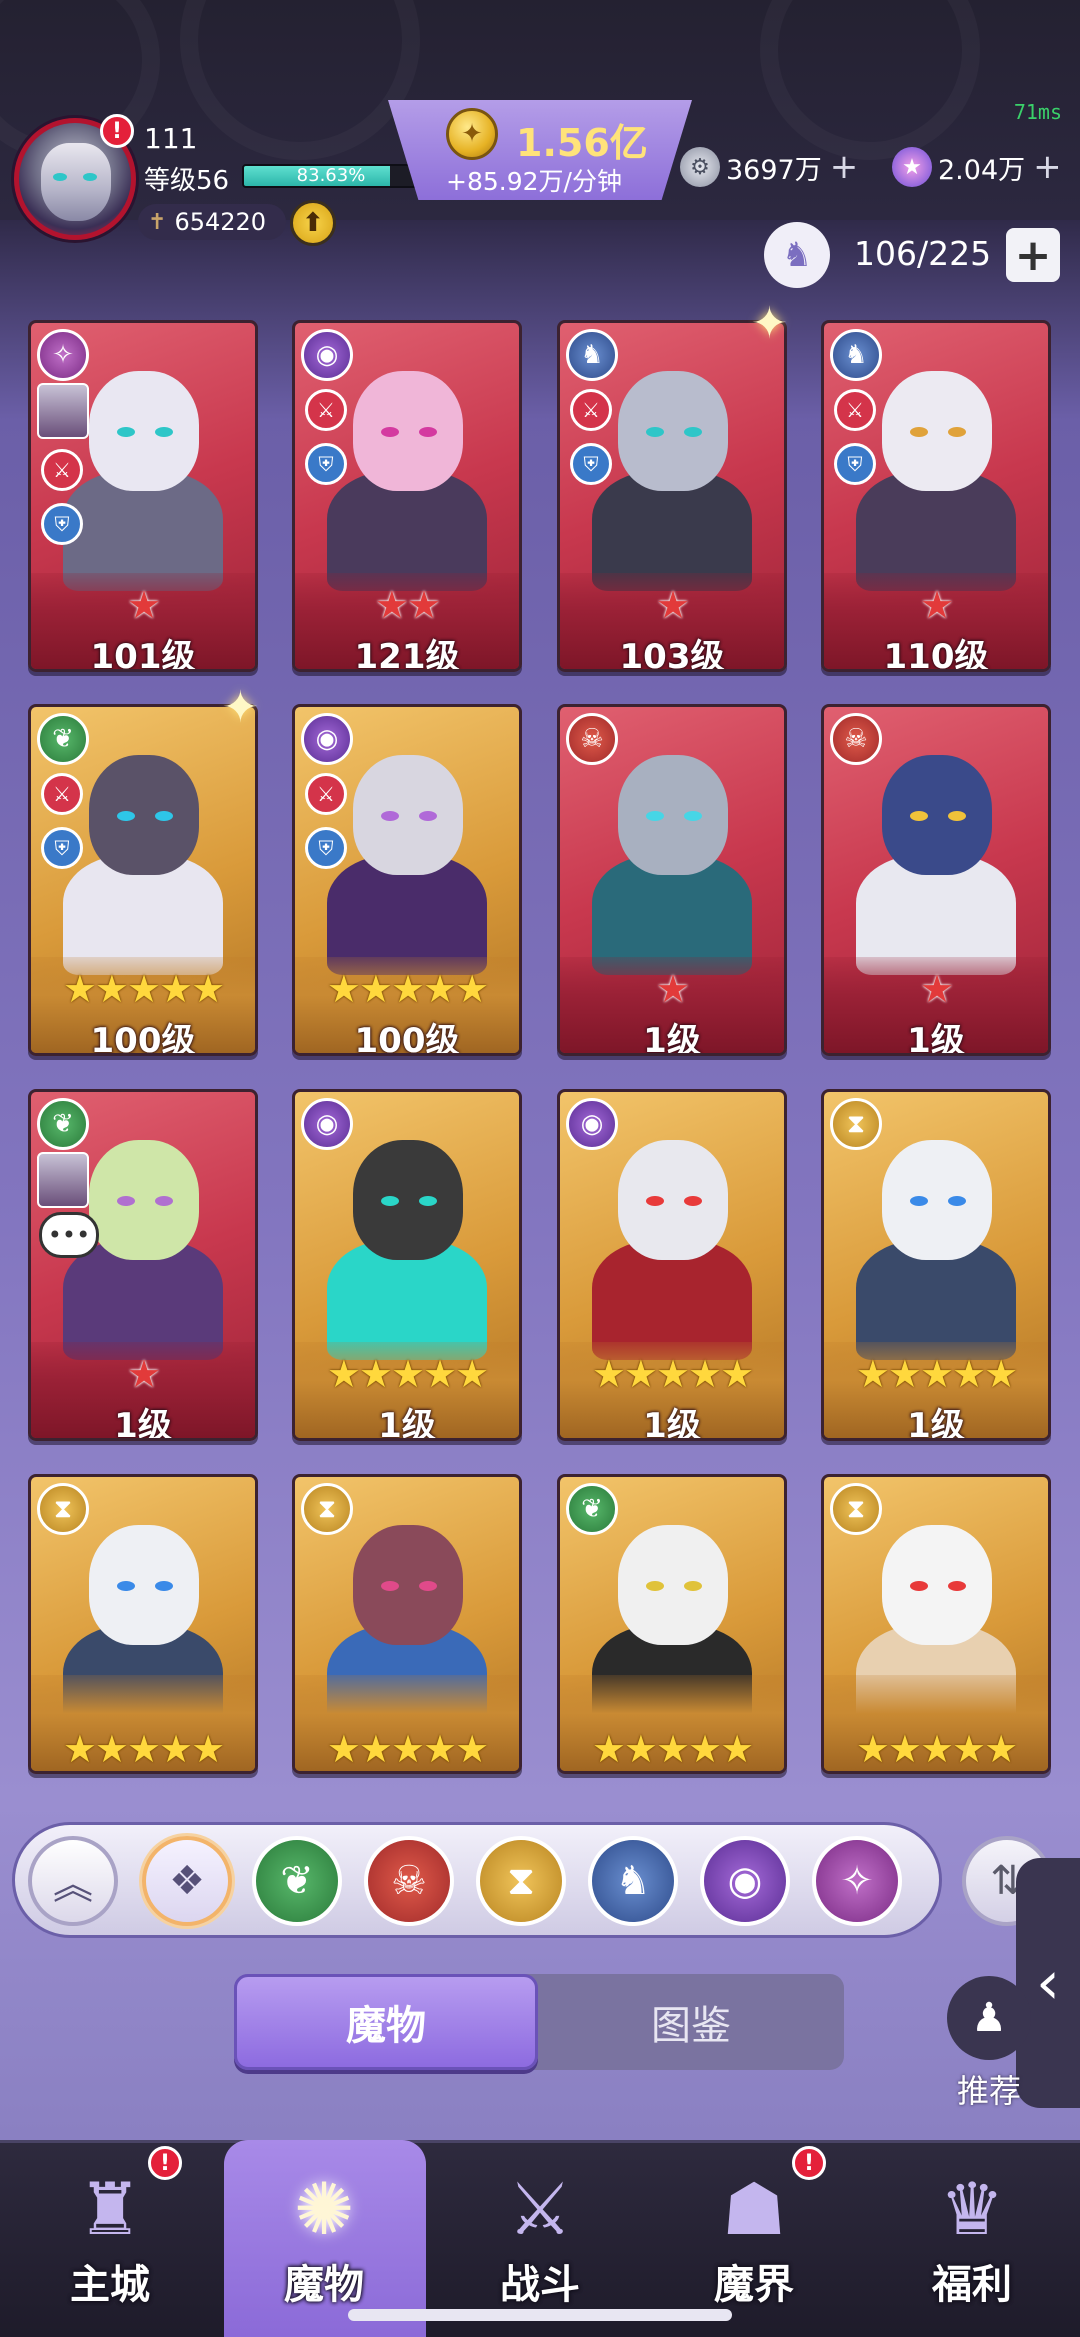 This screenshot has height=2337, width=1080. Describe the element at coordinates (774, 170) in the screenshot. I see `silver-value: 3697万` at that location.